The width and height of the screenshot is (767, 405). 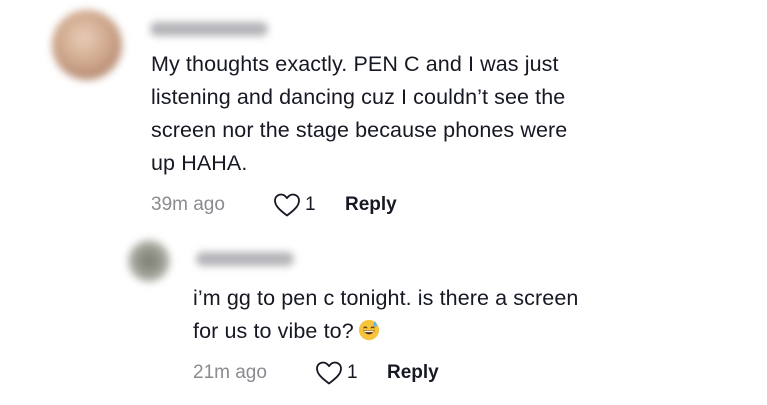 I want to click on grinning-face-with-sweat-icon, so click(x=368, y=330).